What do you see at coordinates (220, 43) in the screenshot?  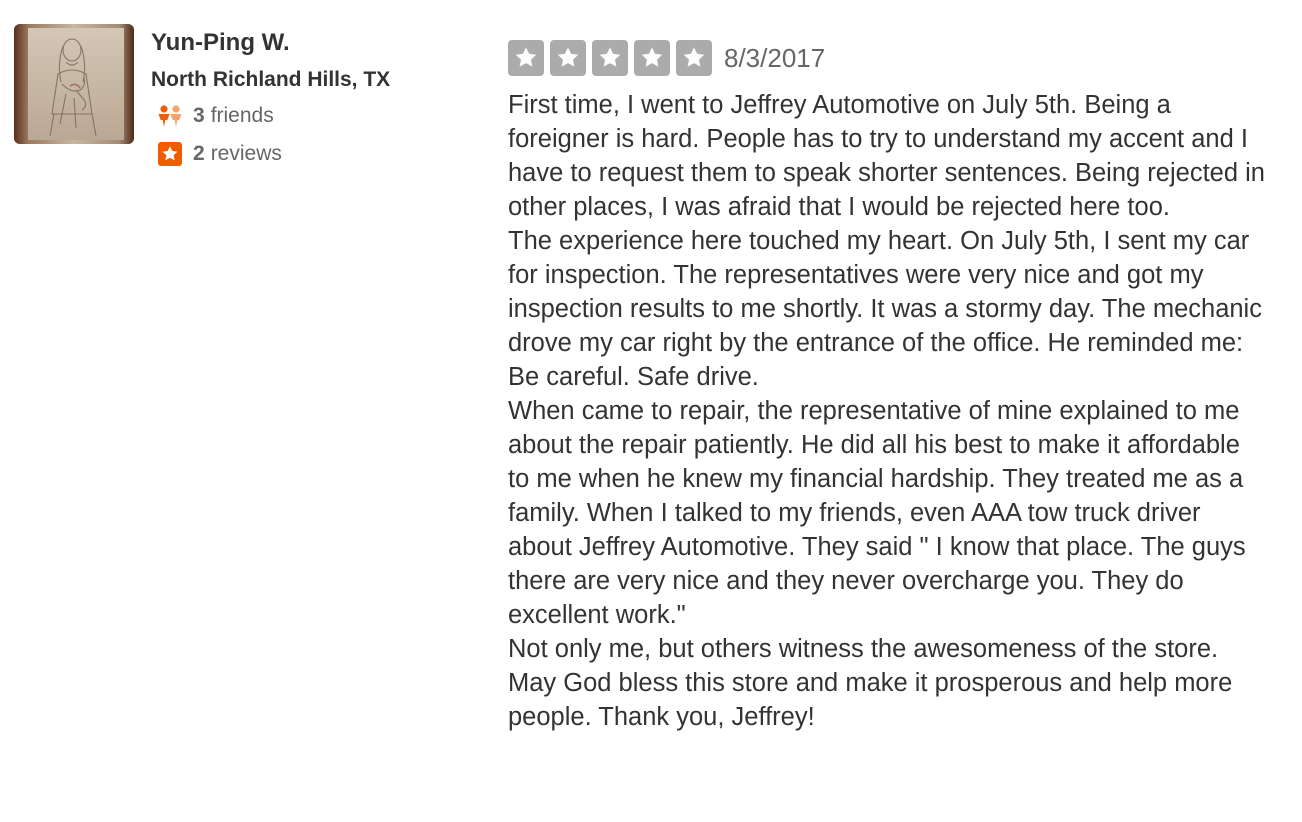 I see `user-name: Yun-Ping W.` at bounding box center [220, 43].